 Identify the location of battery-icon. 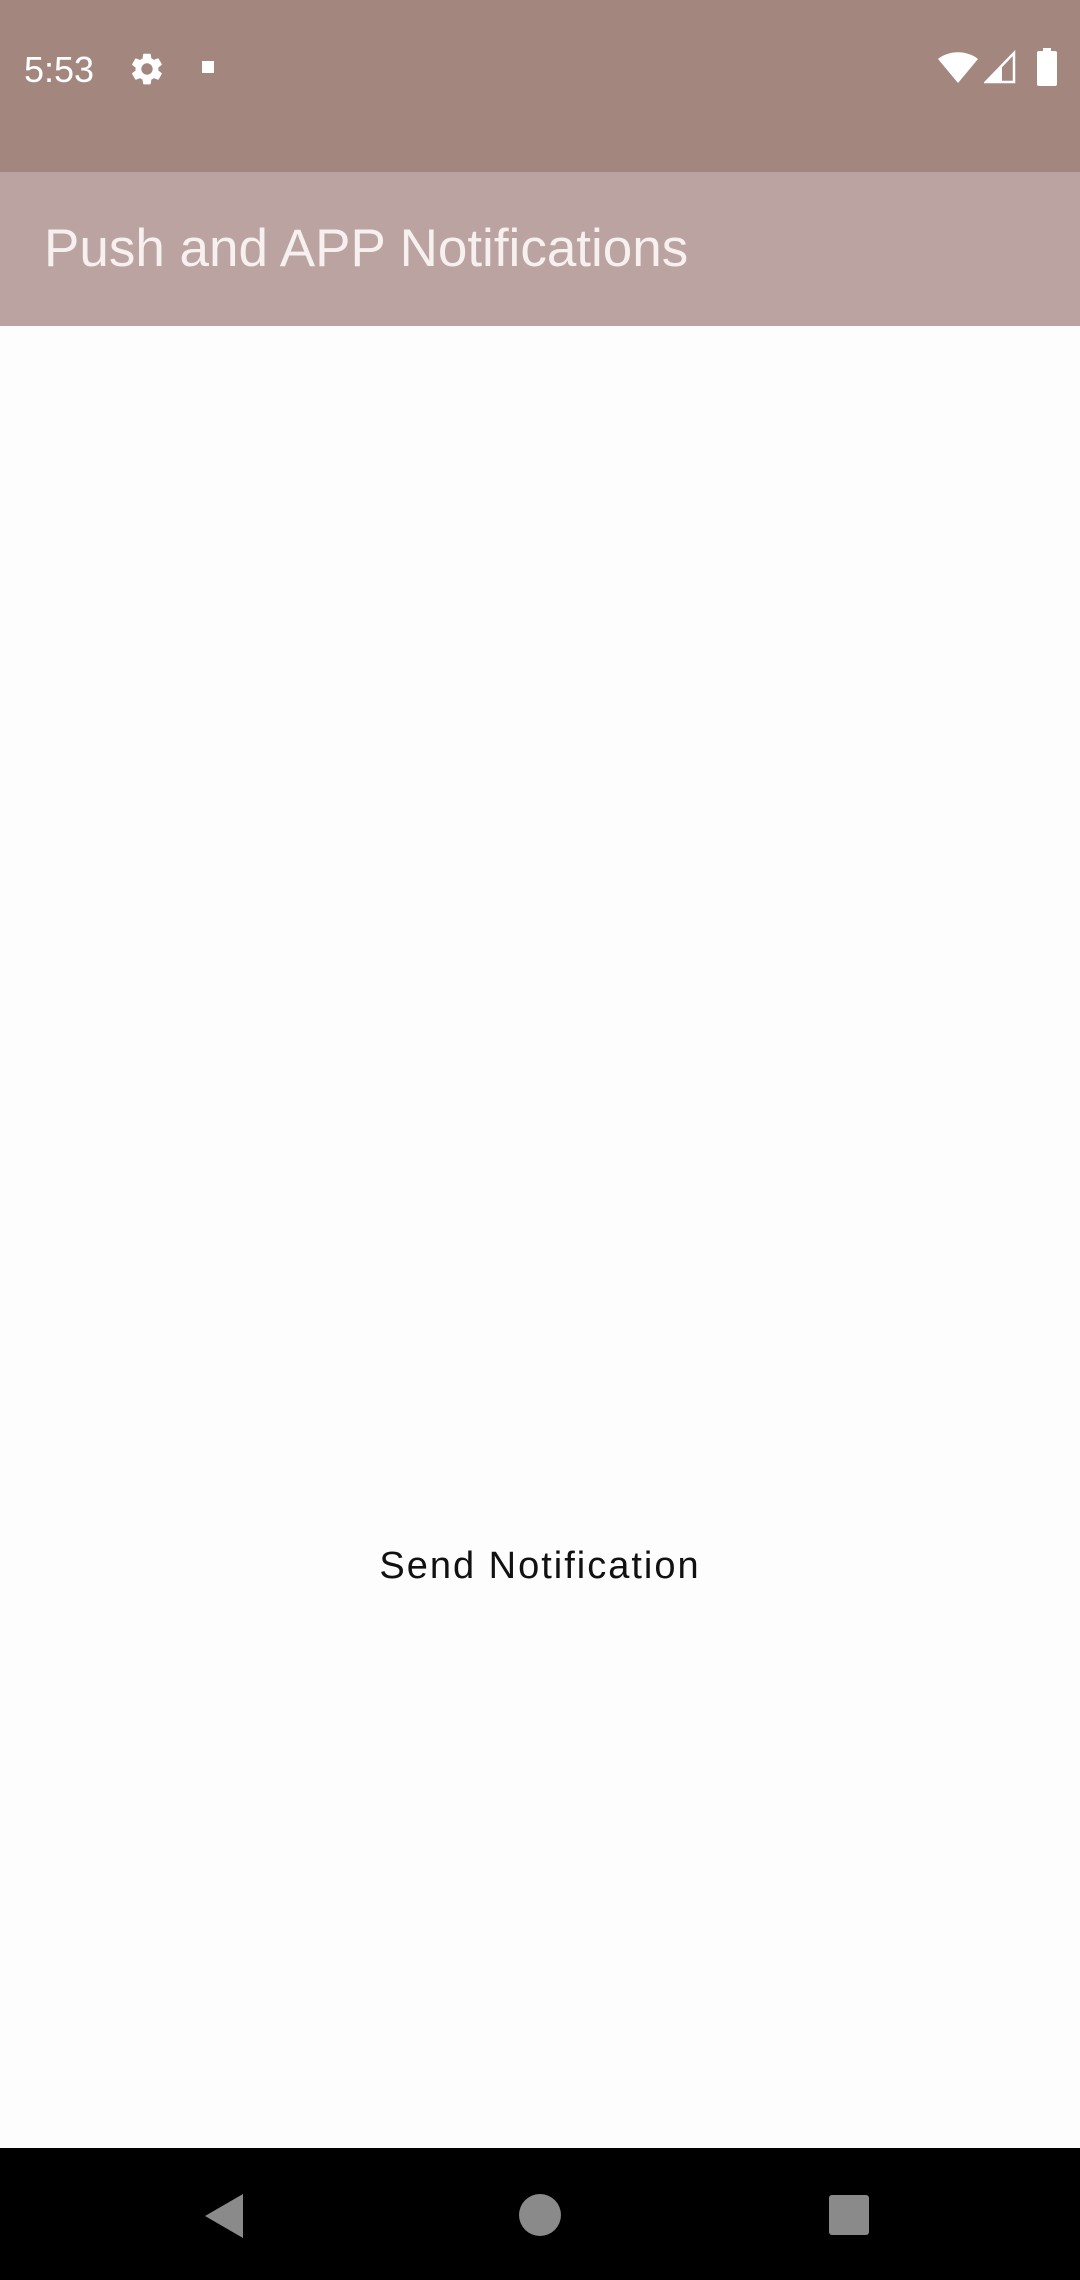
(1047, 67).